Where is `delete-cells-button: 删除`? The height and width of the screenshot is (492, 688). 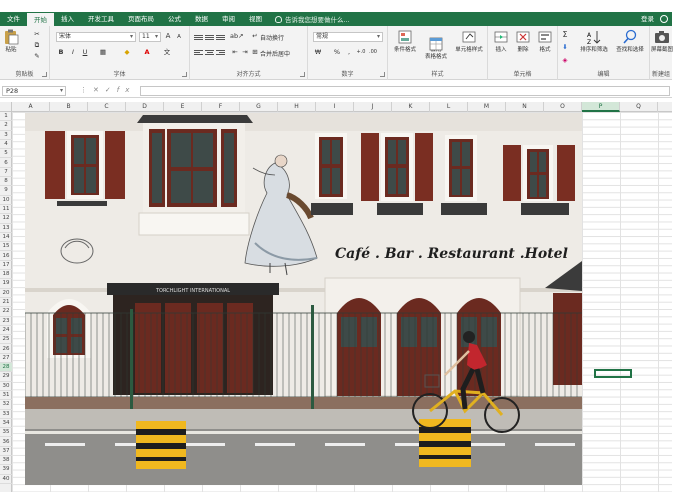
delete-cells-button: 删除 is located at coordinates (523, 41).